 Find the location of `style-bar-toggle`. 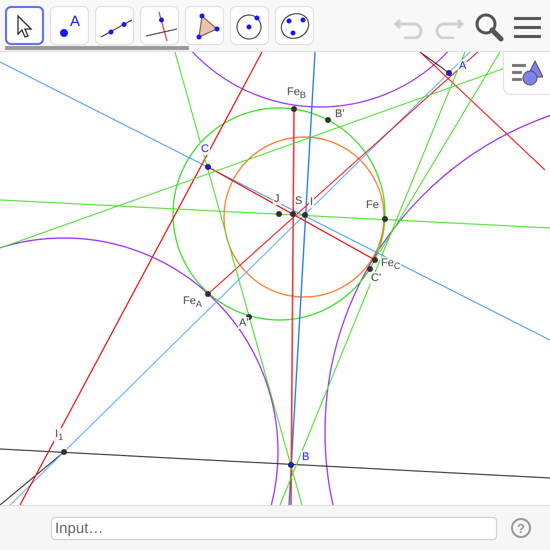

style-bar-toggle is located at coordinates (526, 73).